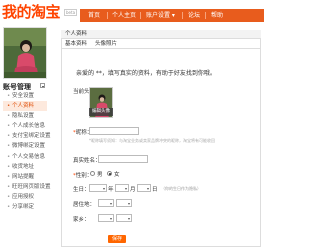 The width and height of the screenshot is (320, 247). I want to click on hometown-label: 家乡：, so click(81, 220).